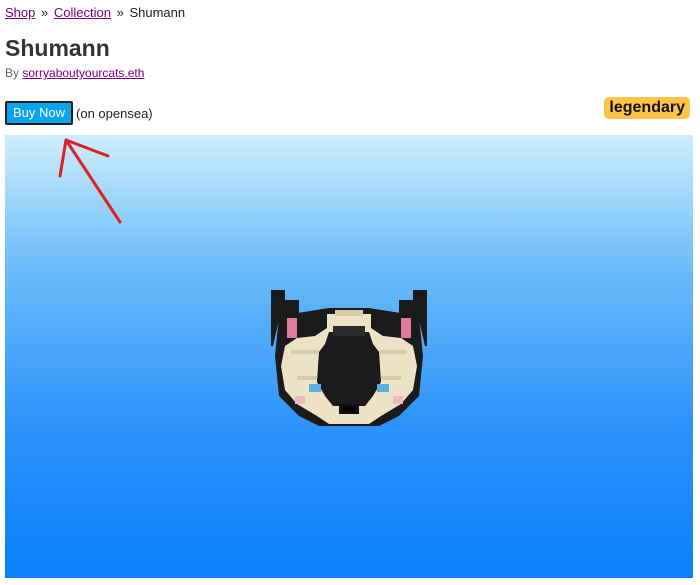 The height and width of the screenshot is (585, 700). I want to click on author-link: sorryaboutyourcats.eth, so click(83, 73).